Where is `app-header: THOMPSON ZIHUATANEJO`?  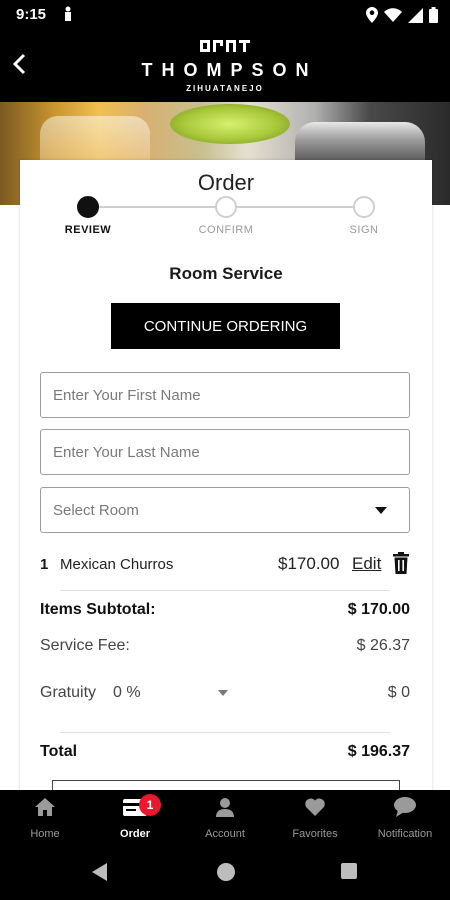
app-header: THOMPSON ZIHUATANEJO is located at coordinates (225, 66).